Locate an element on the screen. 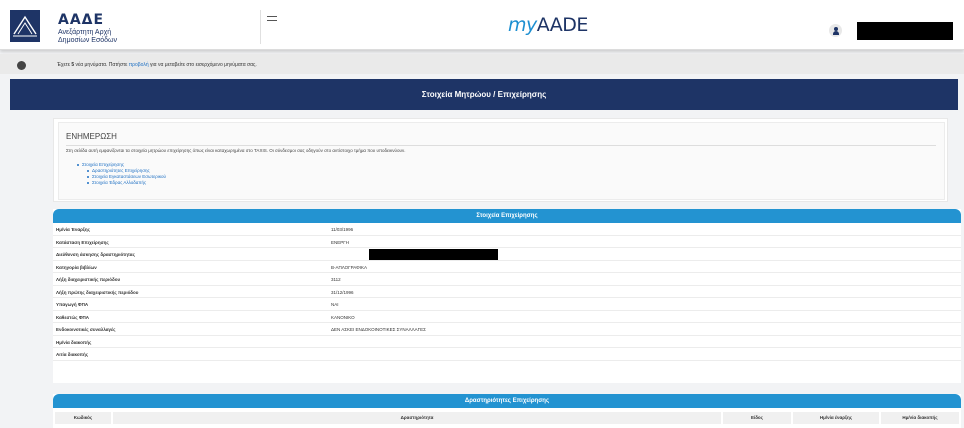  row-value: 11/03/1996 is located at coordinates (342, 229).